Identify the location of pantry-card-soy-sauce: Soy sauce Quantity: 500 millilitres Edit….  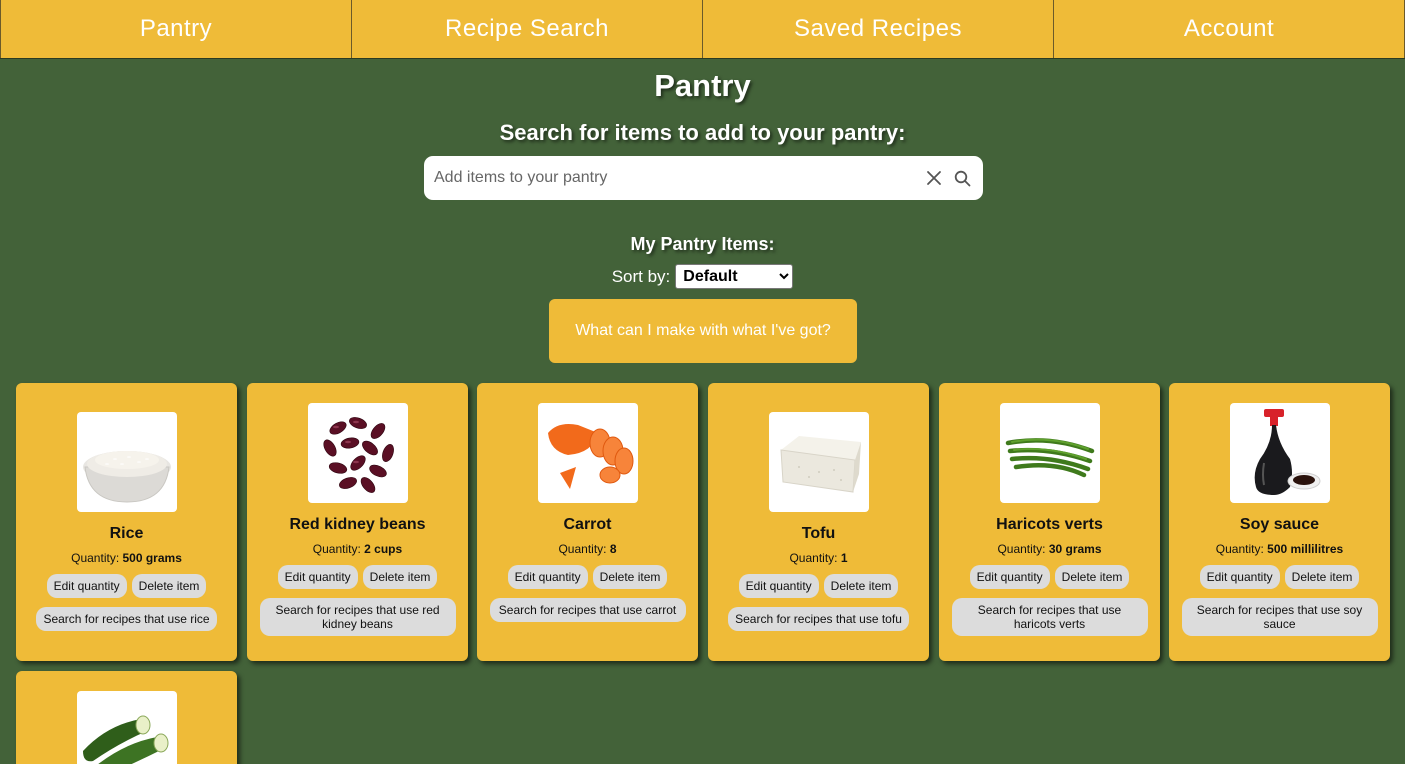
(1279, 522).